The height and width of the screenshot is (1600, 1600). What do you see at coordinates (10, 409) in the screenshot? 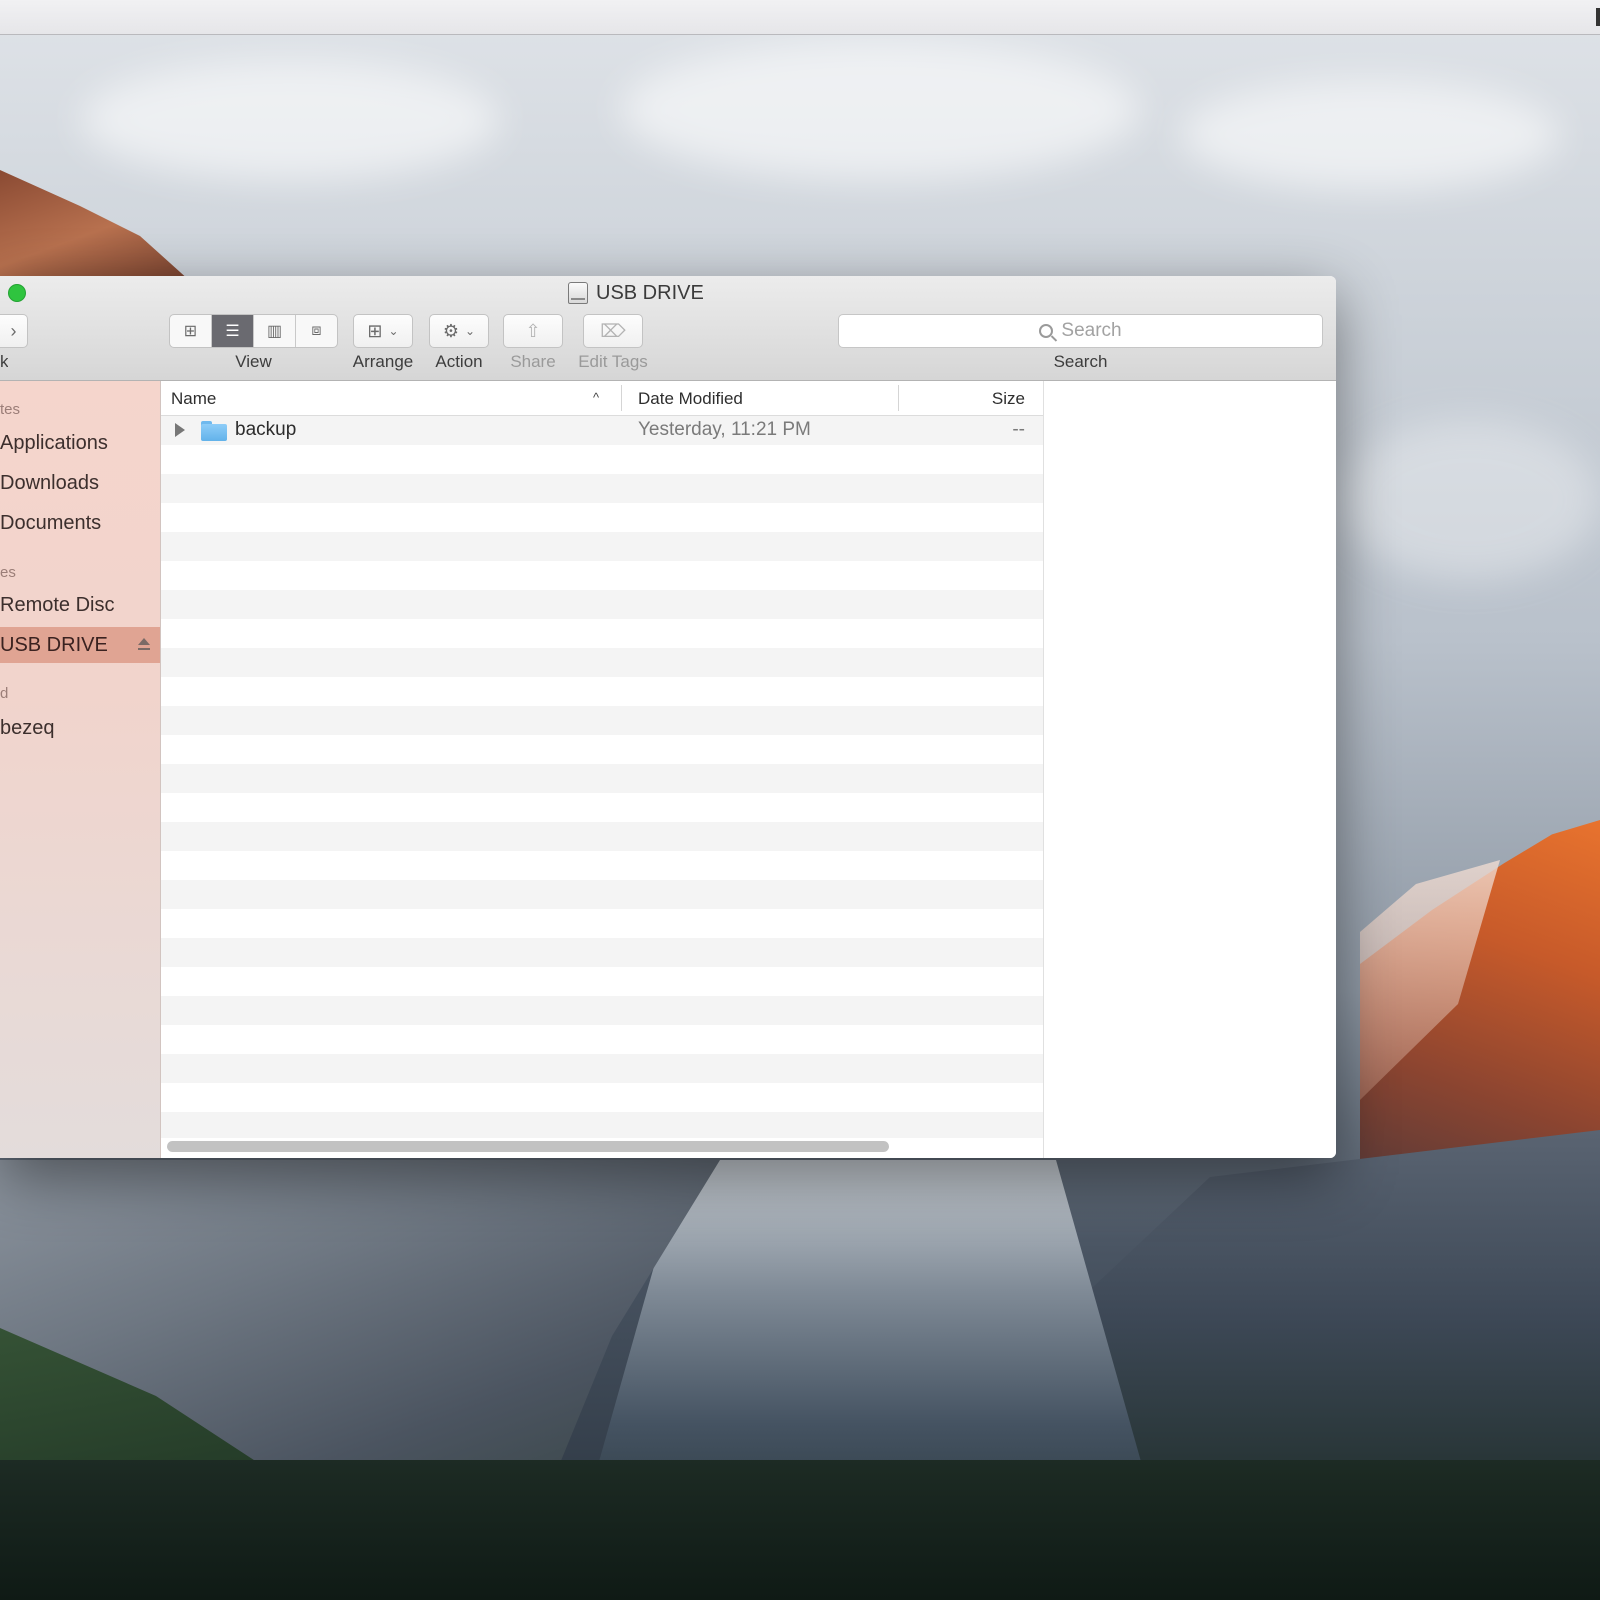
I see `sidebar-heading-favorites: tes` at bounding box center [10, 409].